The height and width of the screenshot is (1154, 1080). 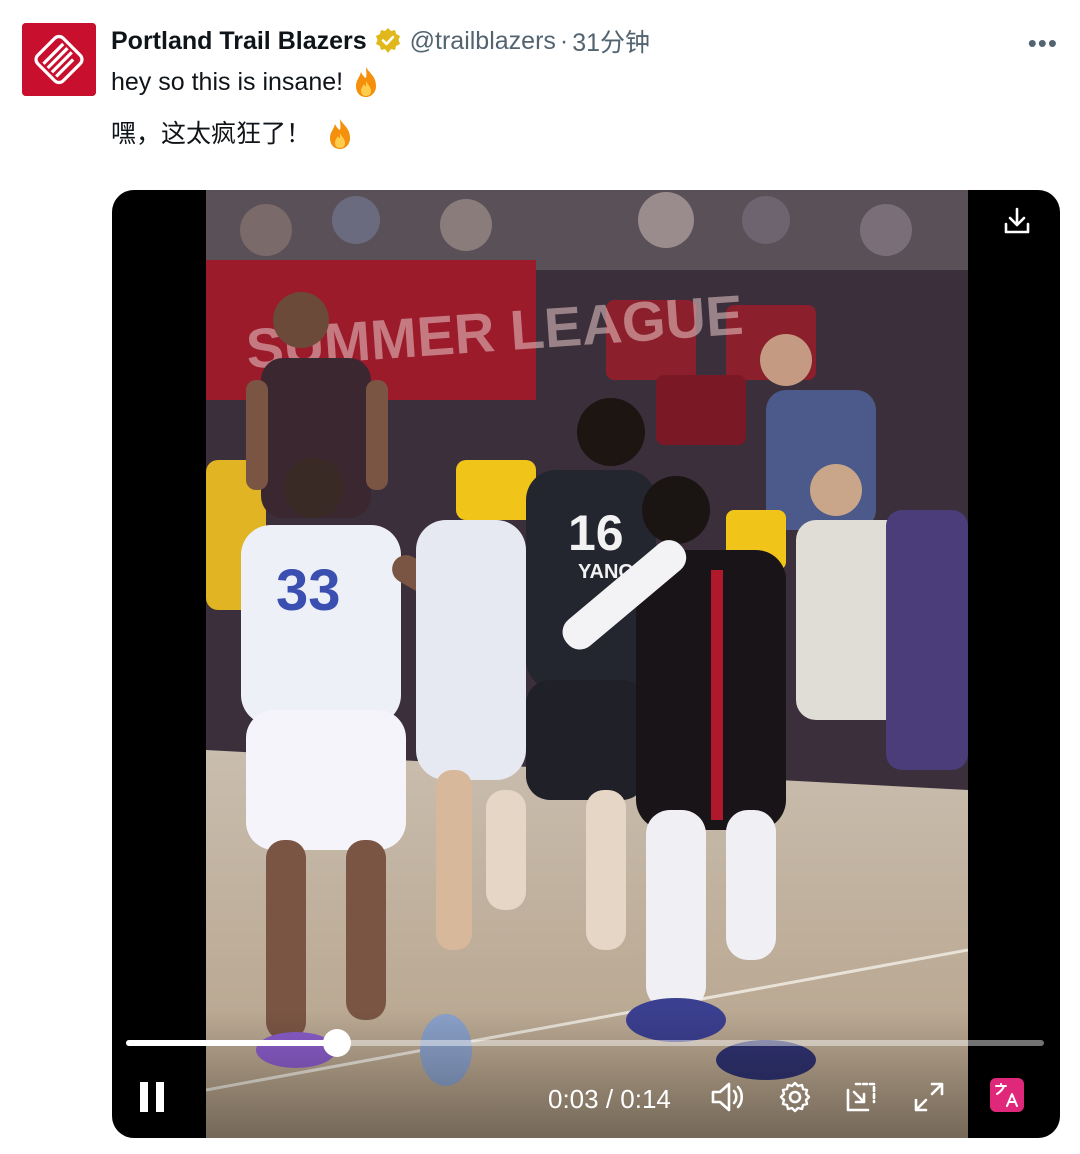 I want to click on translated-text: 嘿，这太疯狂了！, so click(x=233, y=134).